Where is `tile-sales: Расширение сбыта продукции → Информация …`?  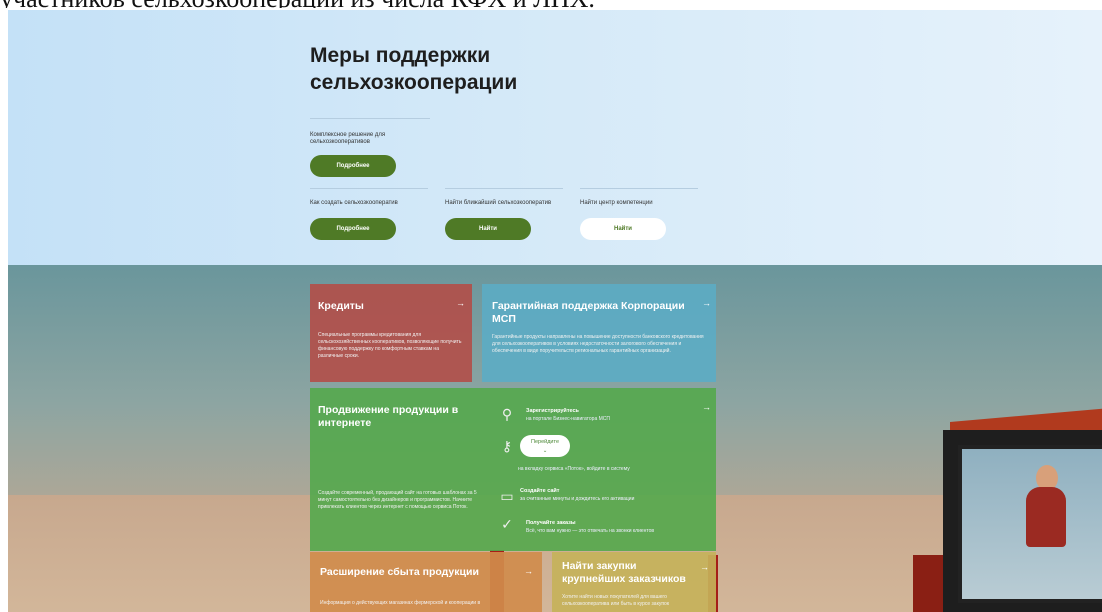
tile-sales: Расширение сбыта продукции → Информация … is located at coordinates (426, 582).